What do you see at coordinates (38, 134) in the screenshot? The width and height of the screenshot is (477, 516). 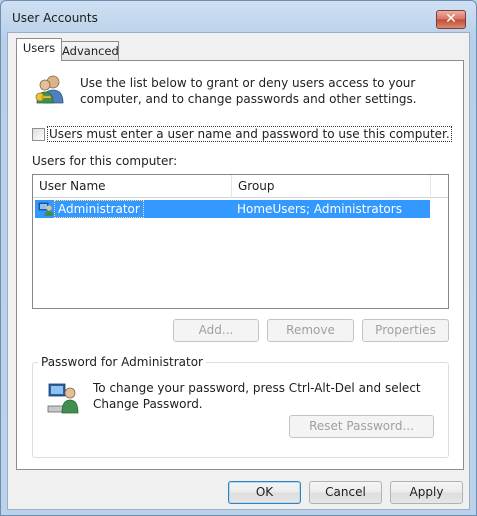 I see `require-login-checkbox` at bounding box center [38, 134].